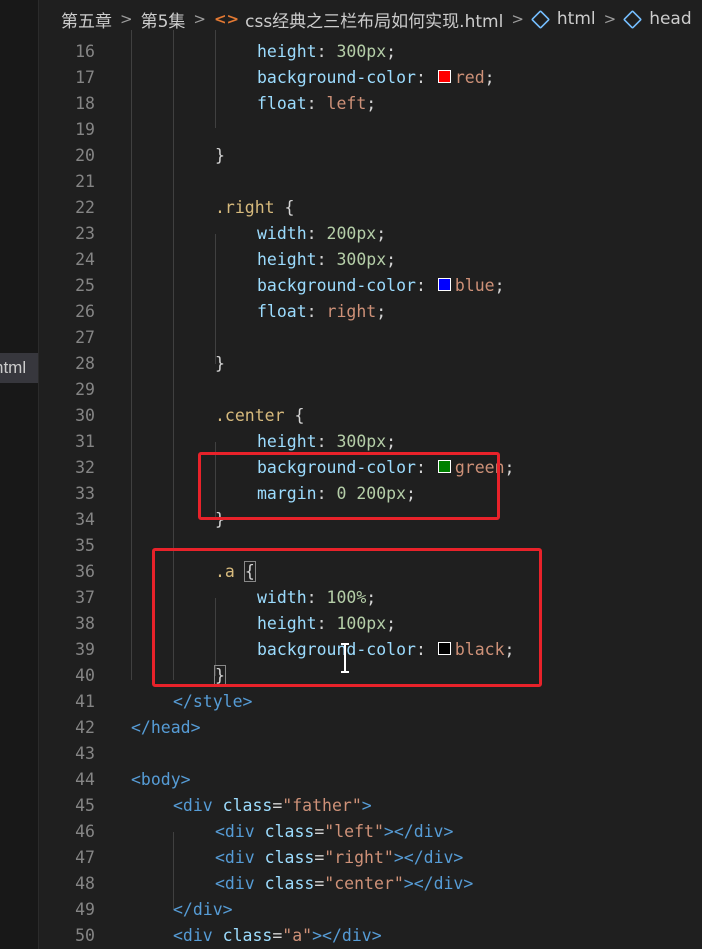  Describe the element at coordinates (370, 728) in the screenshot. I see `code-line: 42 </head>` at that location.